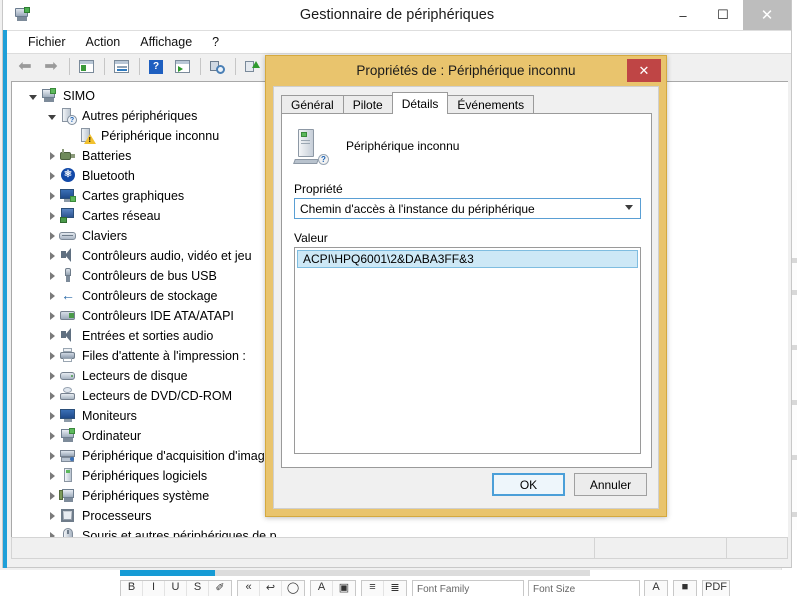 This screenshot has width=798, height=596. Describe the element at coordinates (395, 588) in the screenshot. I see `editor-tool-icon: ≣` at that location.